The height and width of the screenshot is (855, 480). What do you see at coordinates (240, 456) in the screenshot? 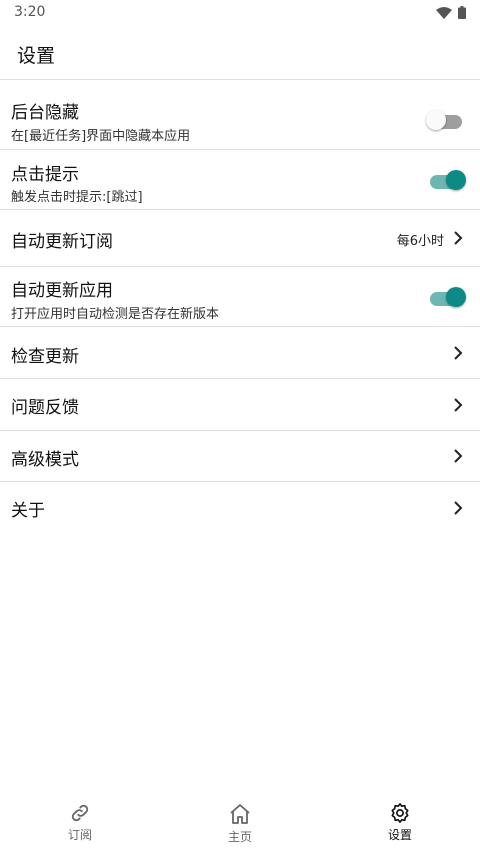
I see `setting-row-advanced-mode: 高级模式` at bounding box center [240, 456].